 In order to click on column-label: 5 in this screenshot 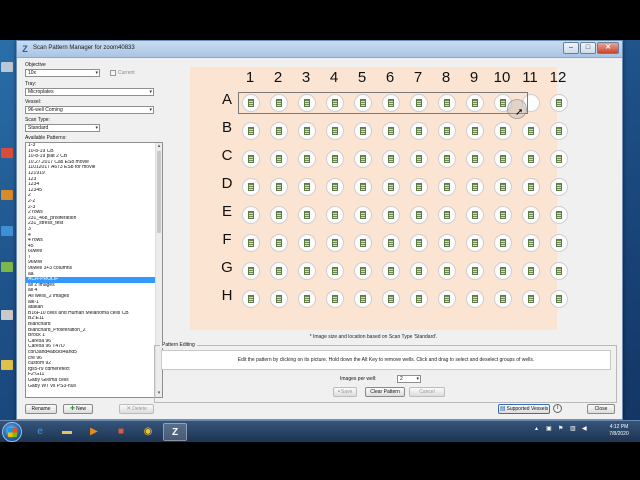, I will do `click(362, 77)`.